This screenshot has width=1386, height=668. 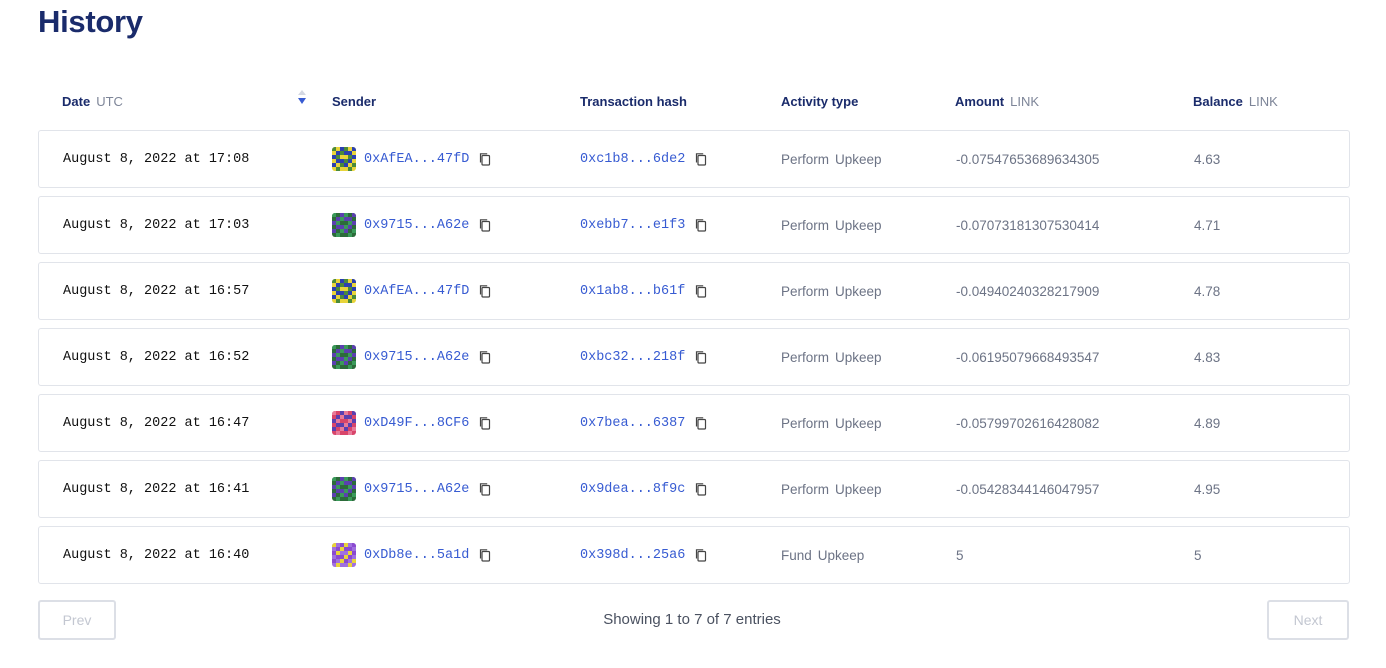 I want to click on hash-cell: 0x398d...25a6, so click(x=644, y=555).